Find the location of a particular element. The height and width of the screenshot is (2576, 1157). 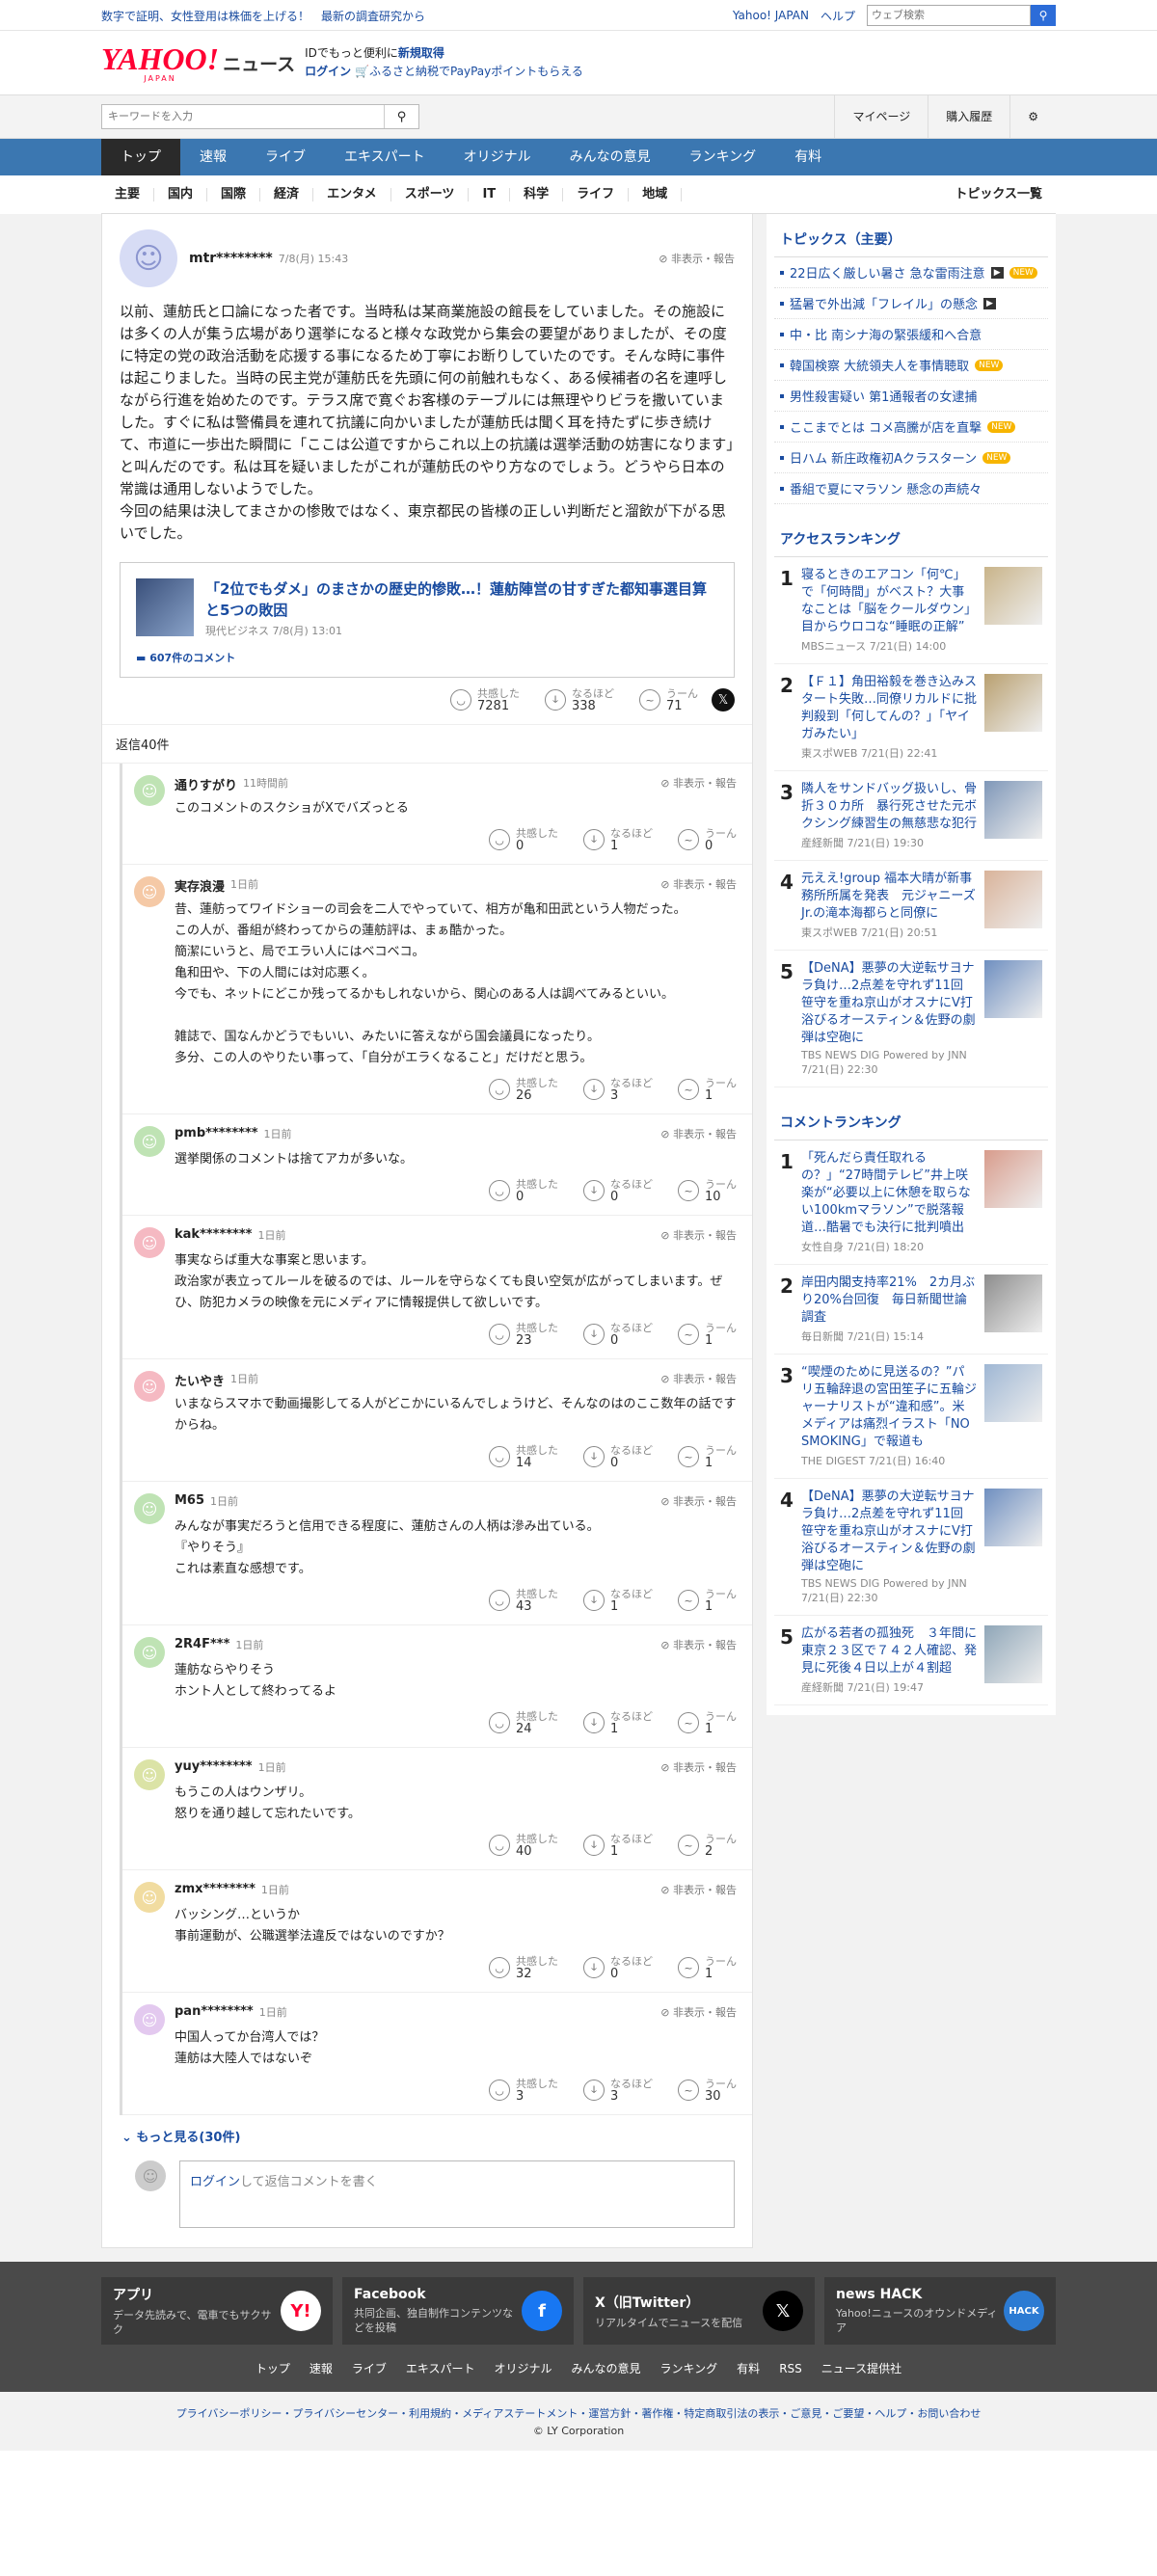

reply-user: M65 is located at coordinates (189, 1501).